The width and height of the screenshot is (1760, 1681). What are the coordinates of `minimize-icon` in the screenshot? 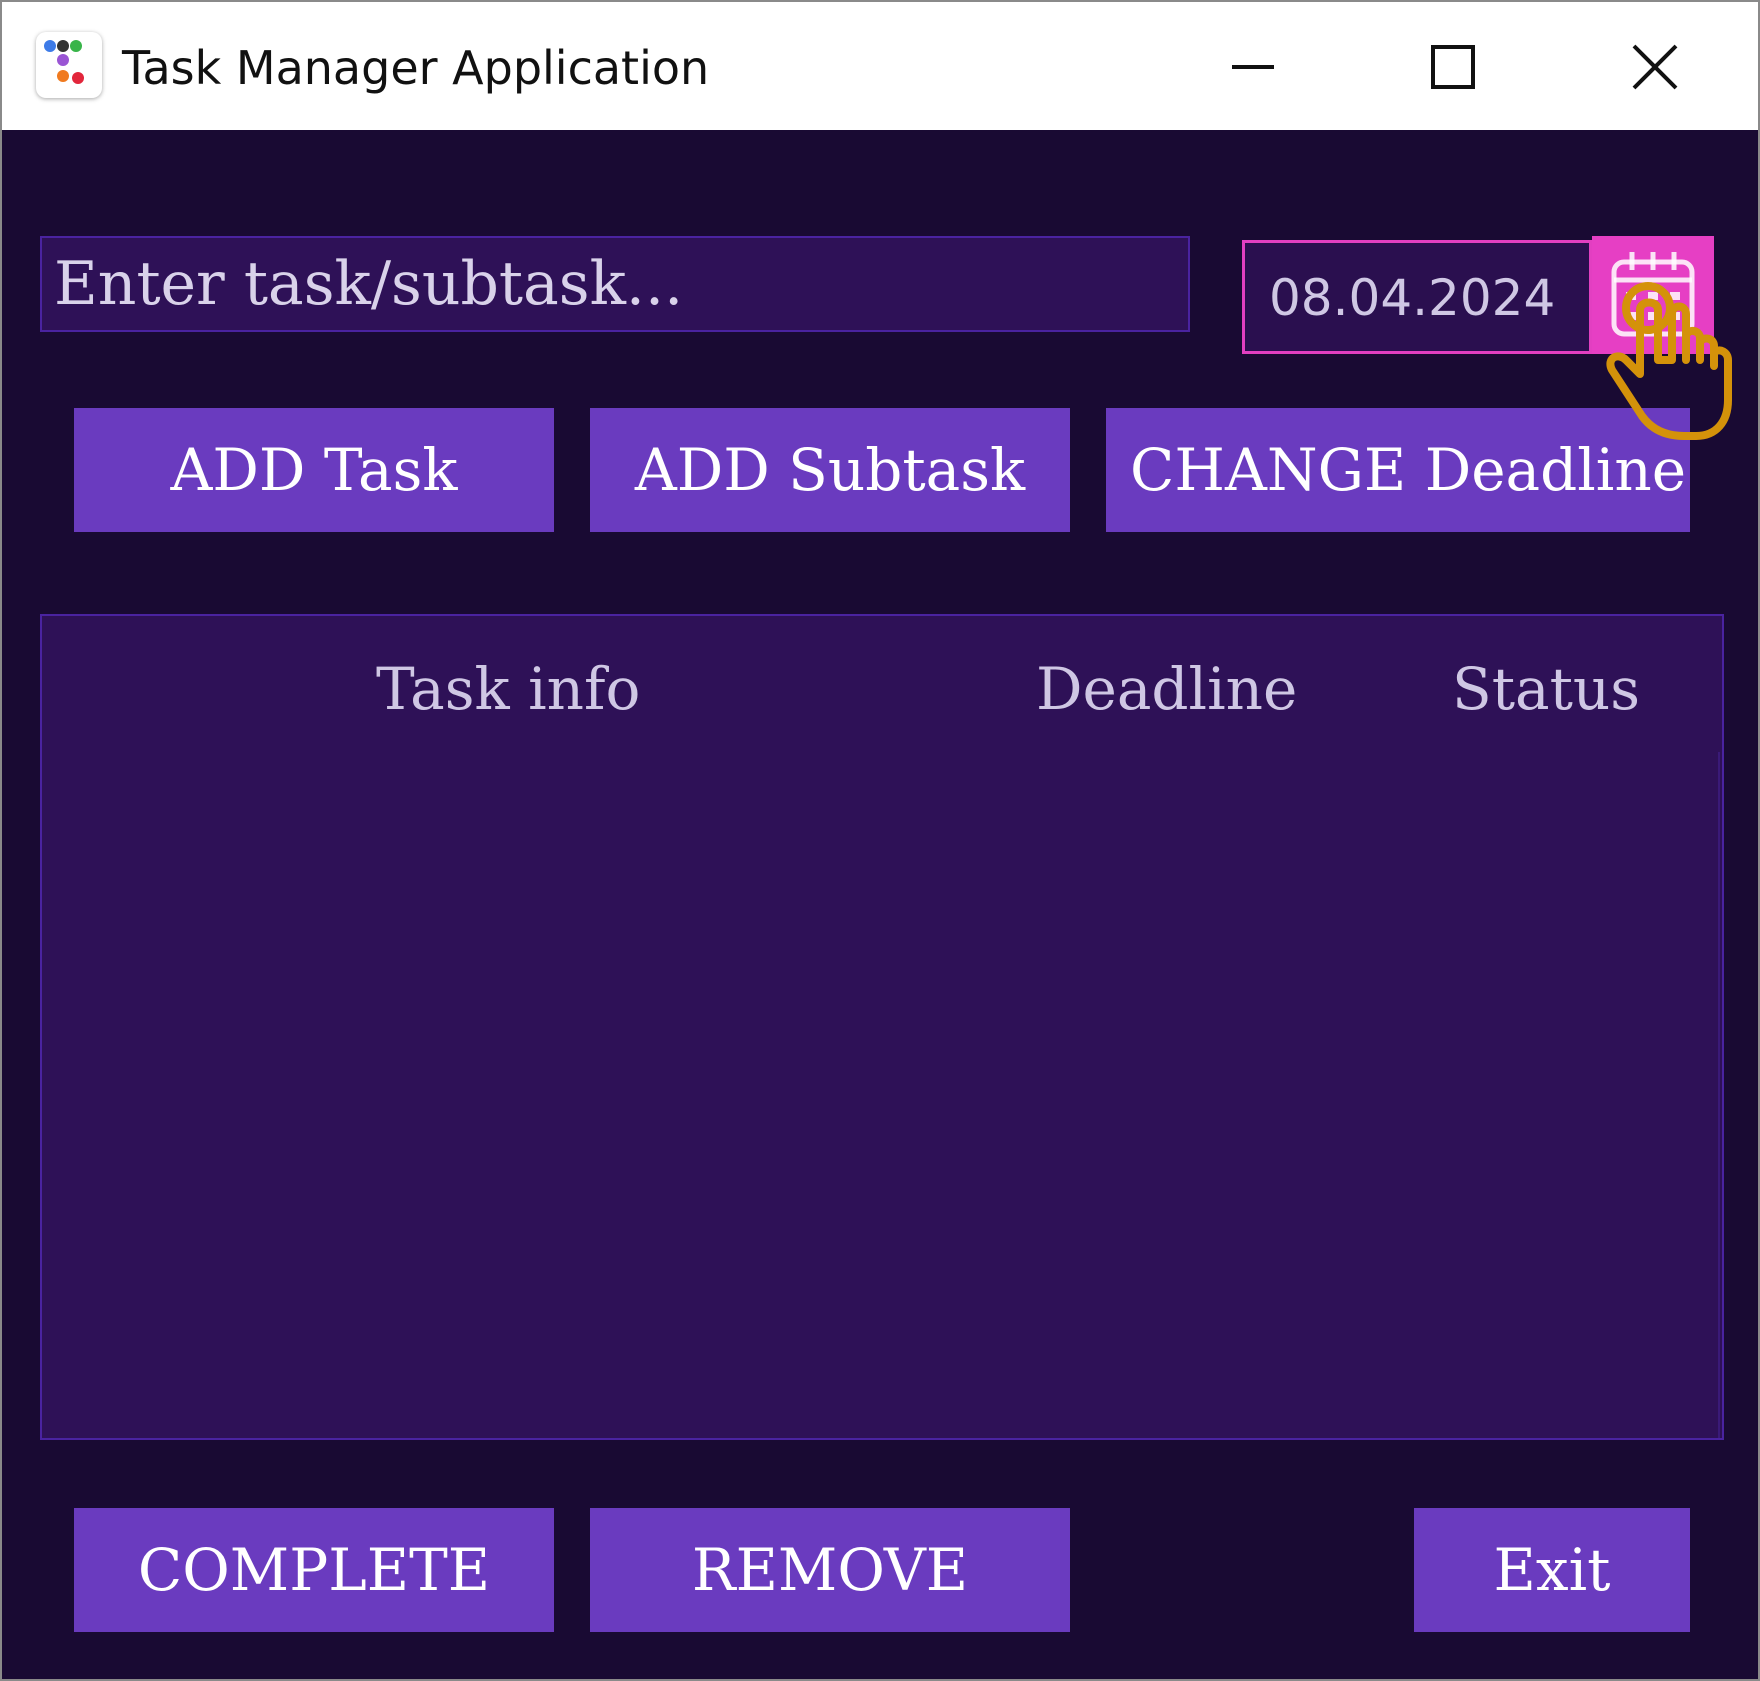 It's located at (1253, 67).